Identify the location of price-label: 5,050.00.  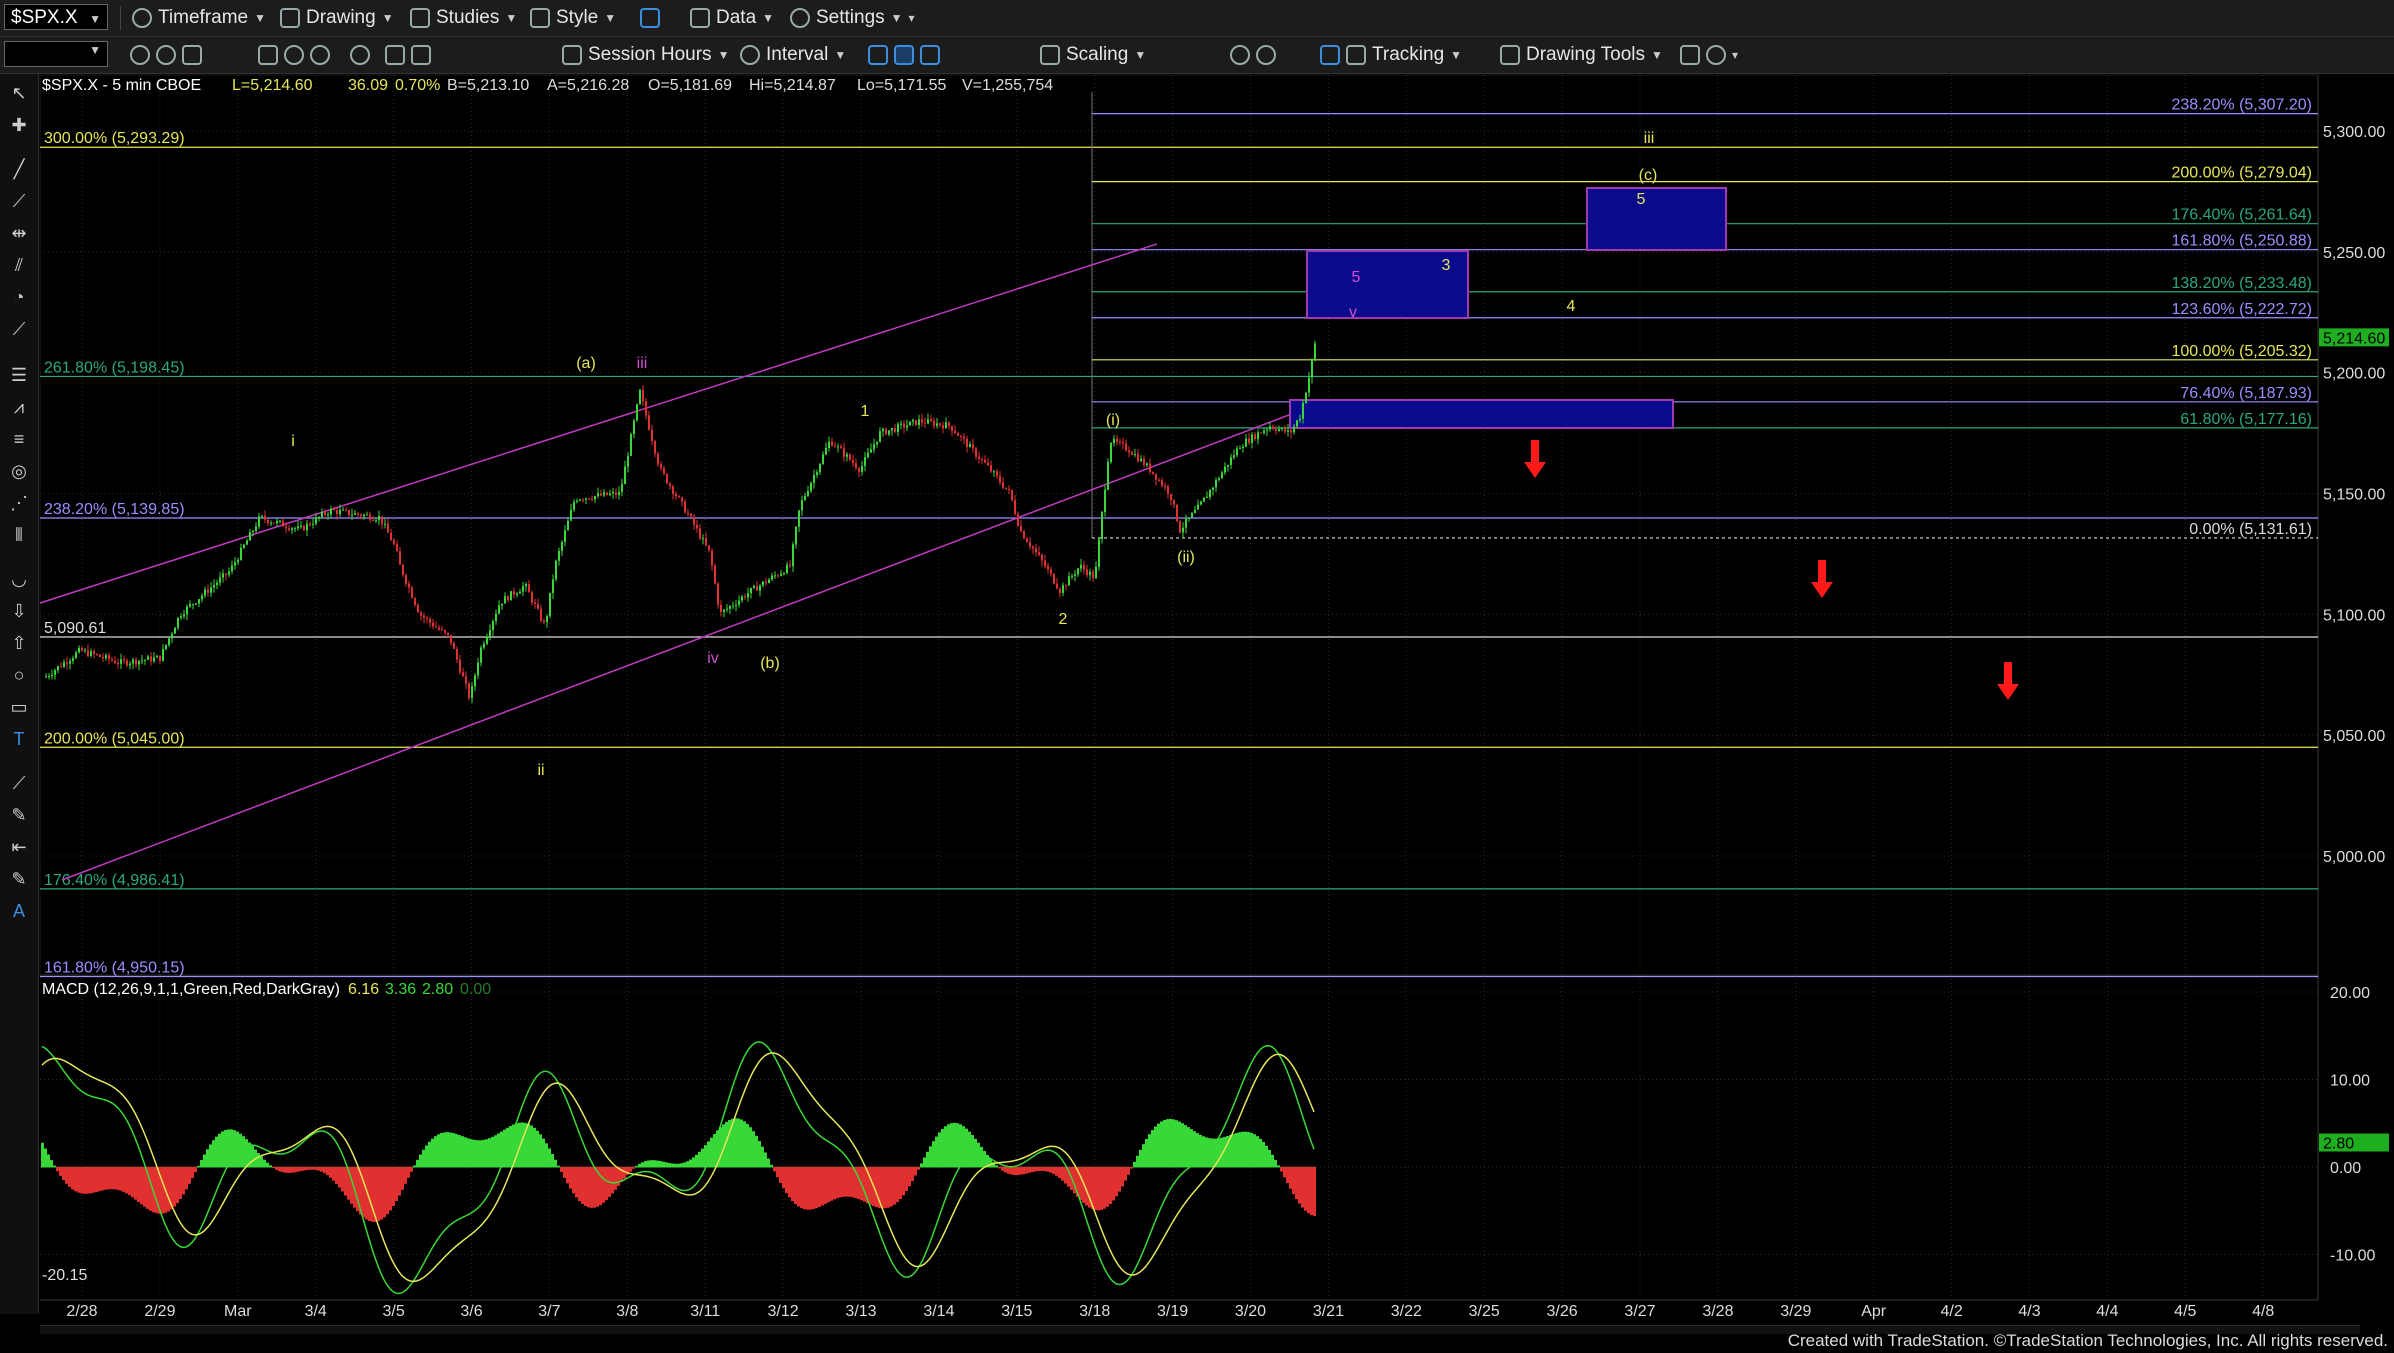
(2354, 736).